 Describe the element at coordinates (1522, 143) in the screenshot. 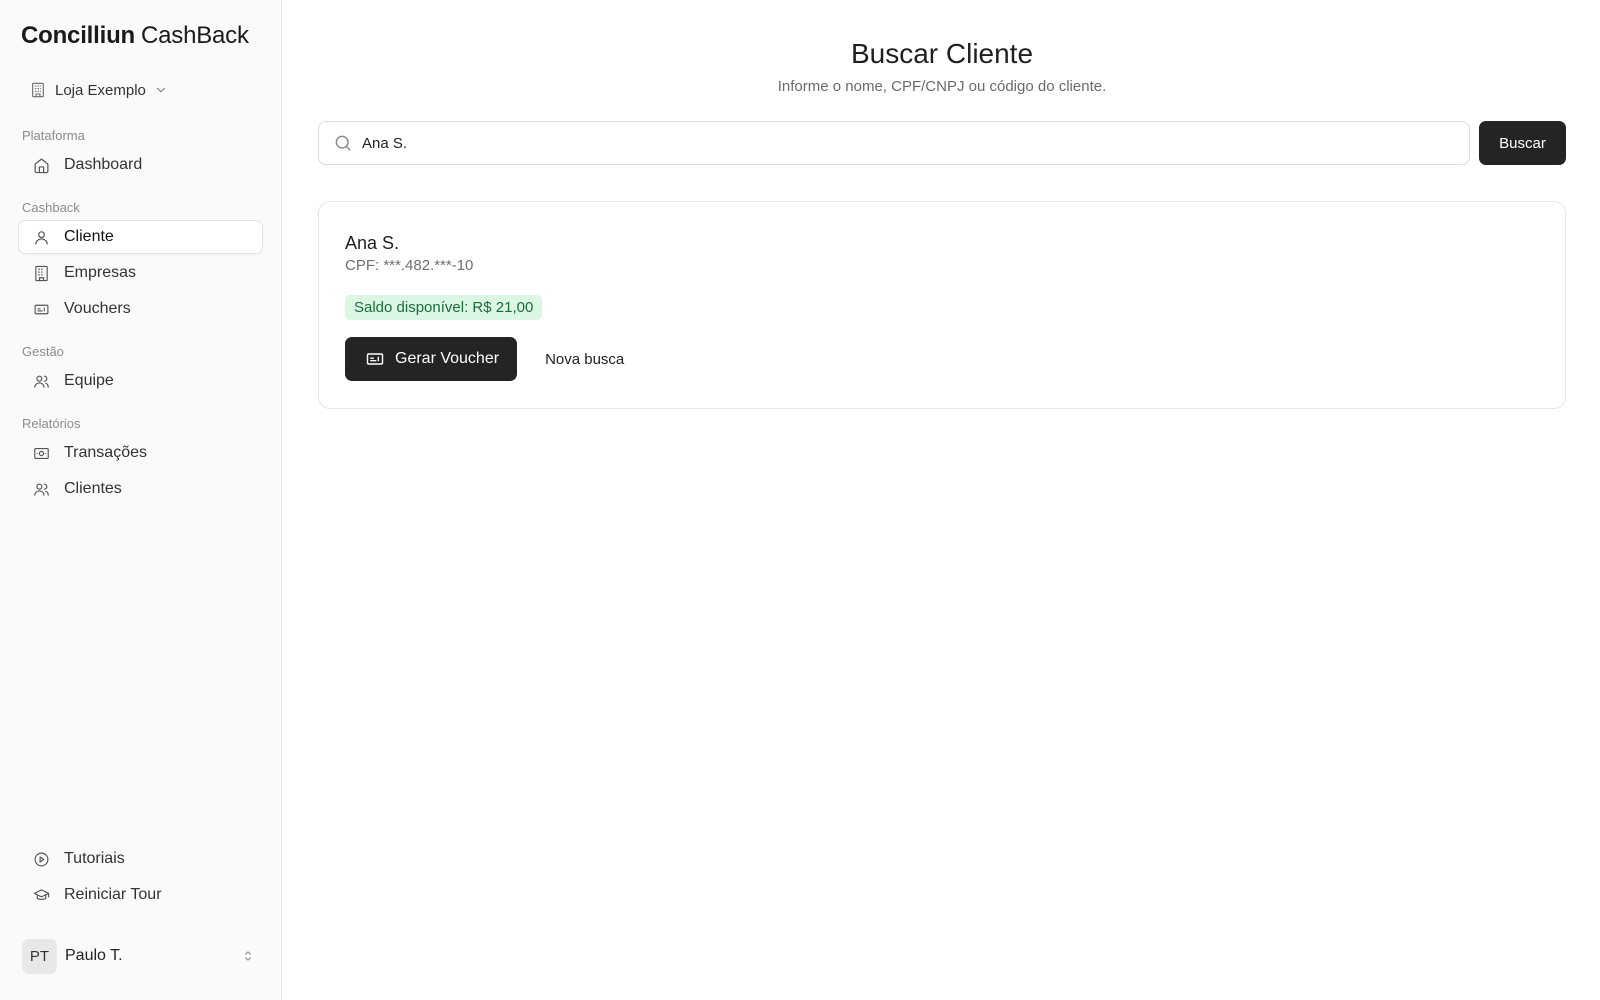

I see `search-button: Buscar` at that location.